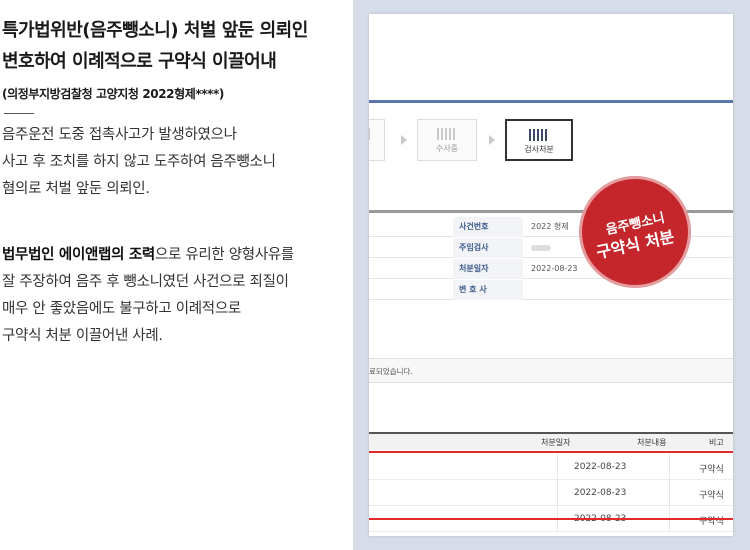 This screenshot has height=550, width=750. What do you see at coordinates (551, 519) in the screenshot?
I see `highlight-line-bottom` at bounding box center [551, 519].